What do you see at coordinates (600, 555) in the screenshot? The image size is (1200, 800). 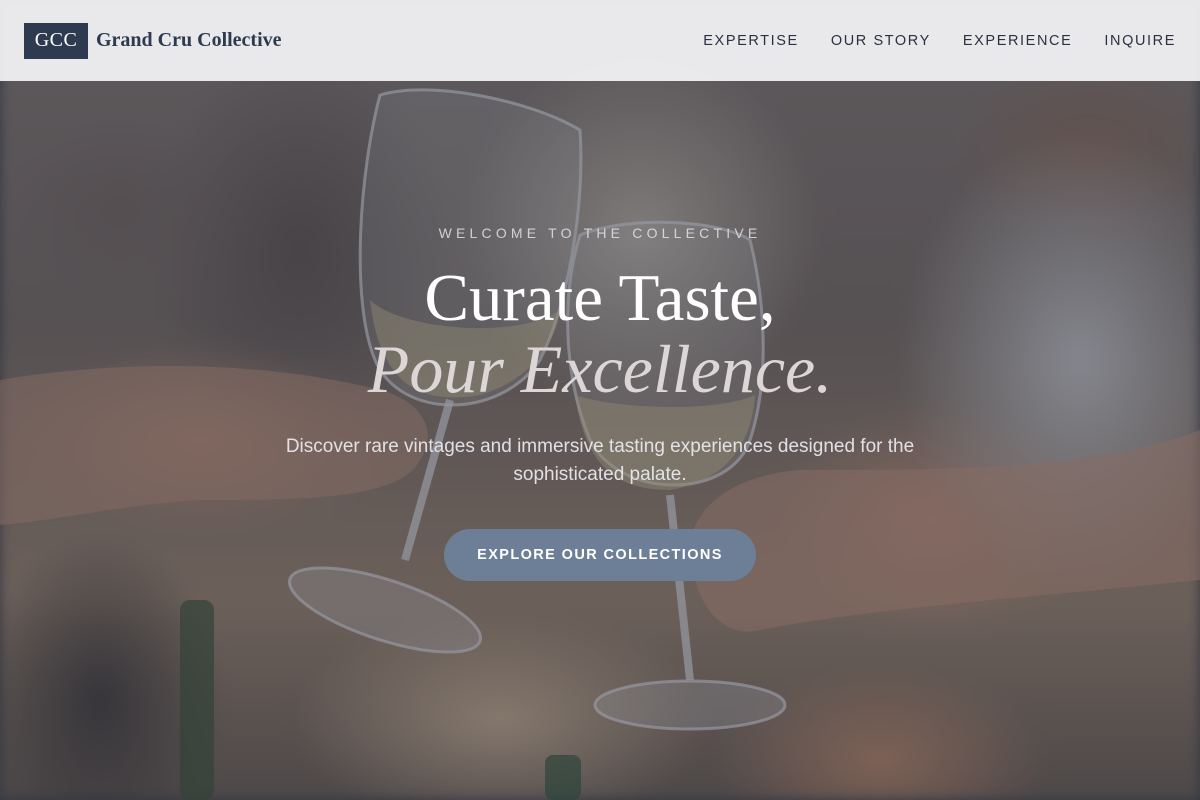 I see `explore-collections-button: EXPLORE OUR COLLECTIONS` at bounding box center [600, 555].